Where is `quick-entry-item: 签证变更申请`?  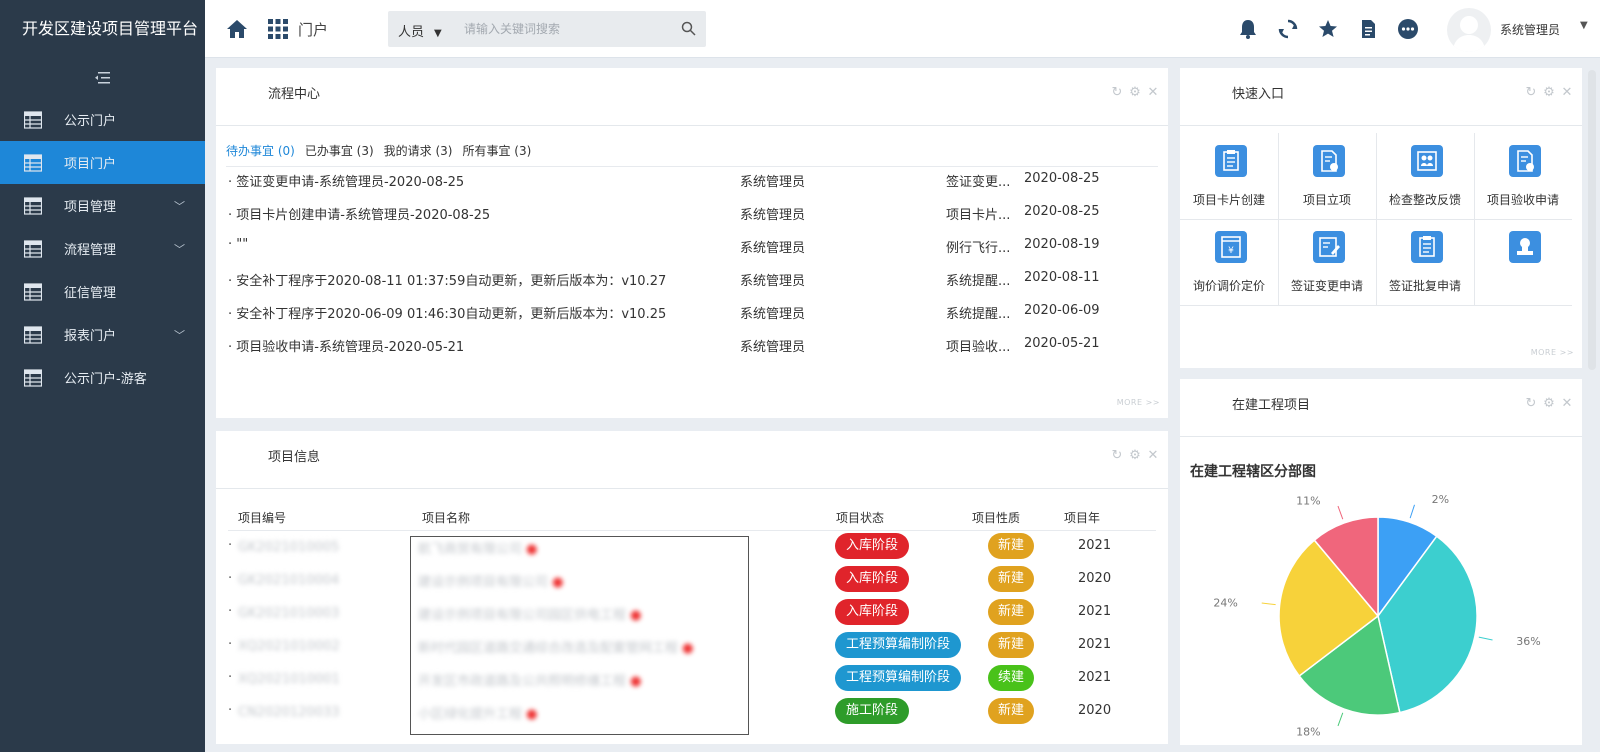
quick-entry-item: 签证变更申请 is located at coordinates (1327, 262).